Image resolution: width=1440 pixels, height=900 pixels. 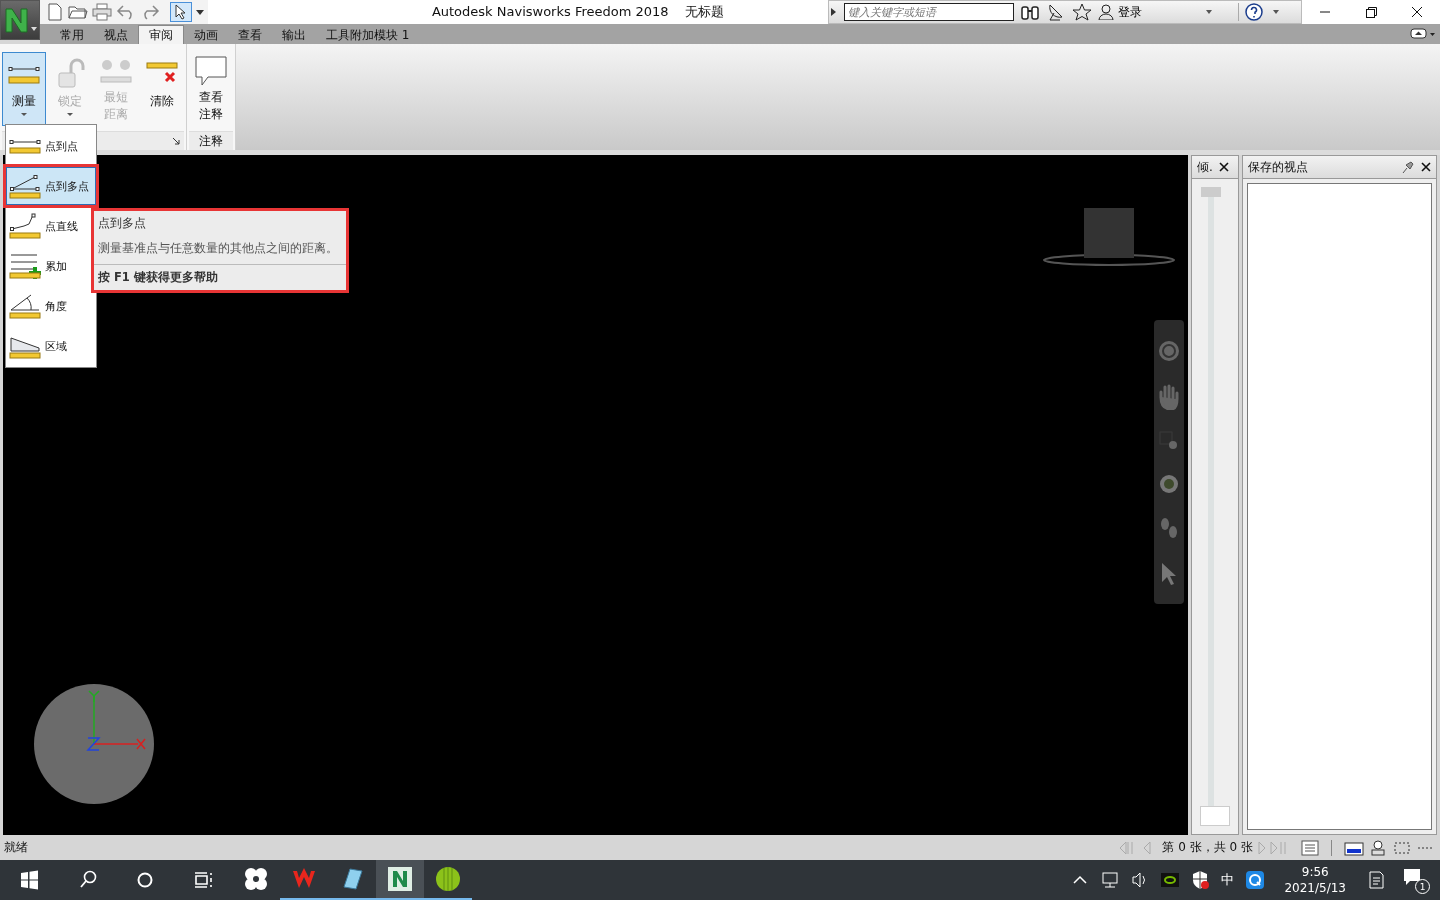 What do you see at coordinates (368, 35) in the screenshot?
I see `ribbon-tab: 工具附加模块 1` at bounding box center [368, 35].